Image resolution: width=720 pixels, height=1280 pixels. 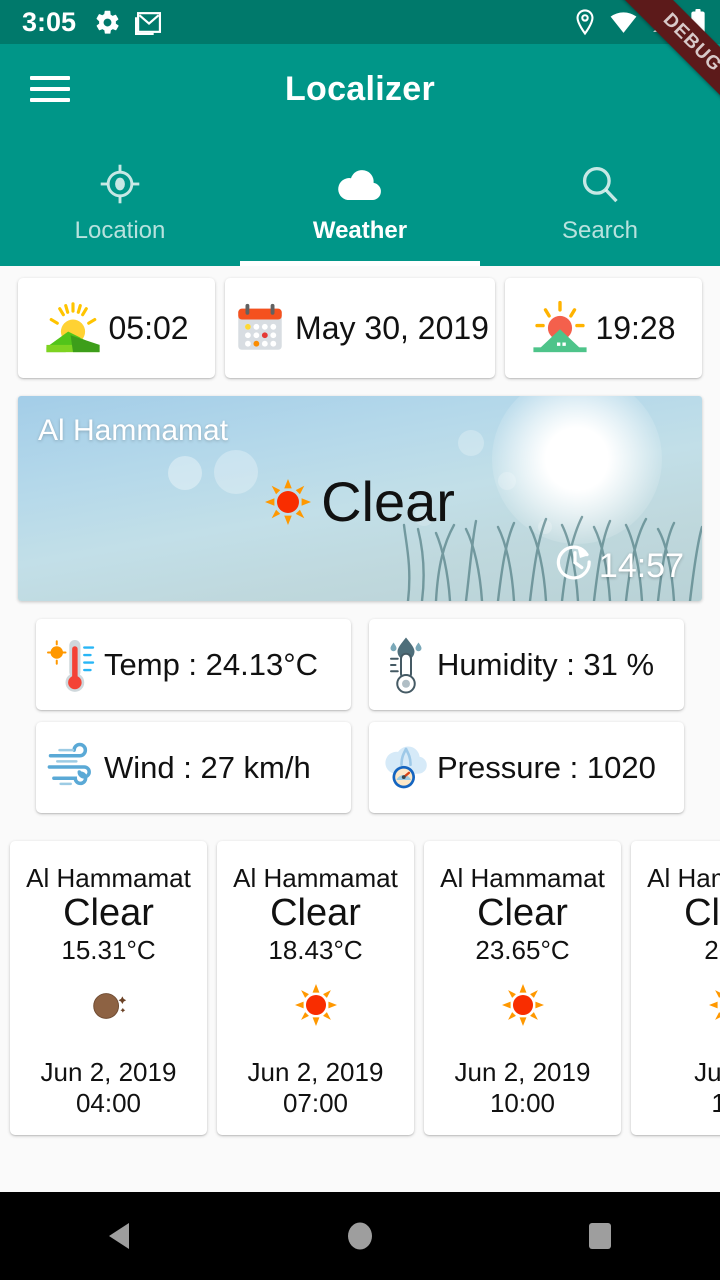 I want to click on new-moon-face-icon, so click(x=109, y=1005).